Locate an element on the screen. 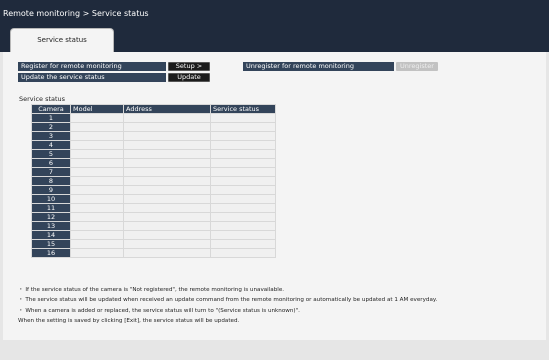 The image size is (549, 360). camera-number: 14 is located at coordinates (51, 235).